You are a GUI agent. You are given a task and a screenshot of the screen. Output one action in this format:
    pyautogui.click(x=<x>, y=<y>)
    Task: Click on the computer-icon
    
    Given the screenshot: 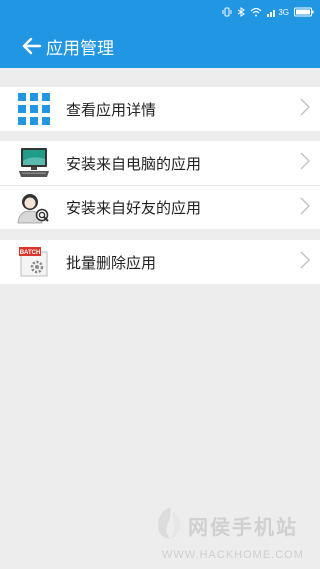 What is the action you would take?
    pyautogui.click(x=34, y=163)
    